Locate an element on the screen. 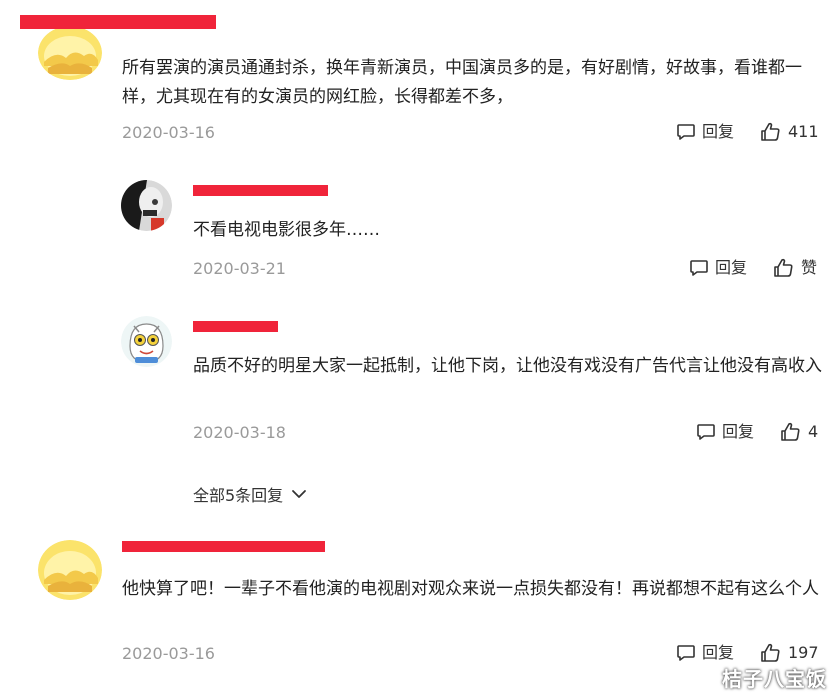  chevron-down-icon is located at coordinates (299, 494).